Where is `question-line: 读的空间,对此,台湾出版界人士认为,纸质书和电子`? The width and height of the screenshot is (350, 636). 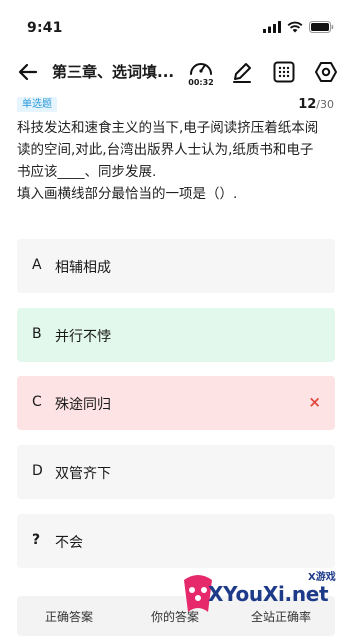
question-line: 读的空间,对此,台湾出版界人士认为,纸质书和电子 is located at coordinates (165, 150).